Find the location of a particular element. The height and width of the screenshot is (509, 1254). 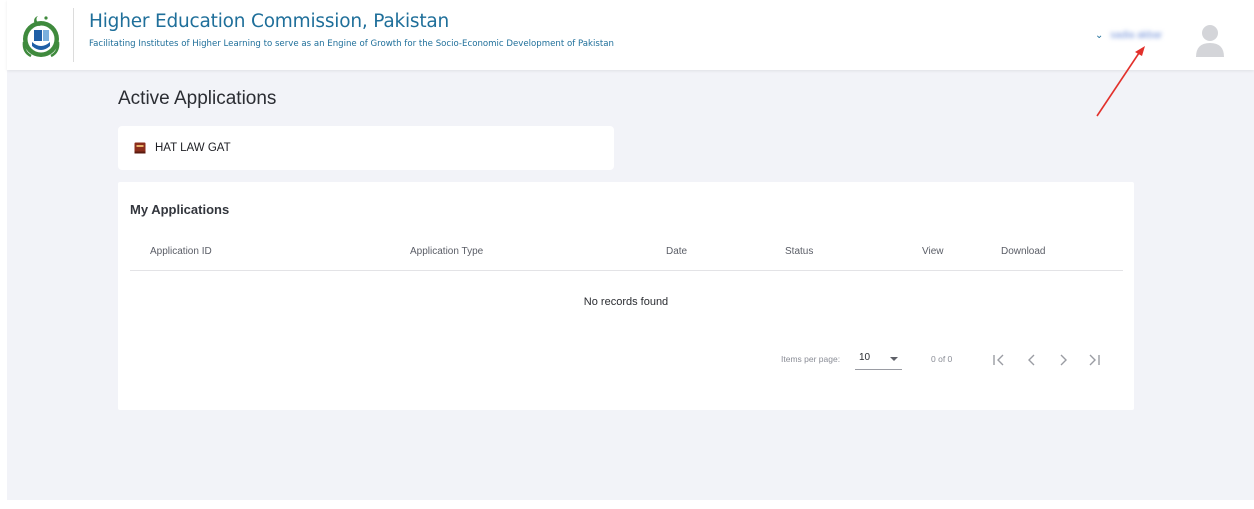

user-avatar-icon is located at coordinates (1210, 40).